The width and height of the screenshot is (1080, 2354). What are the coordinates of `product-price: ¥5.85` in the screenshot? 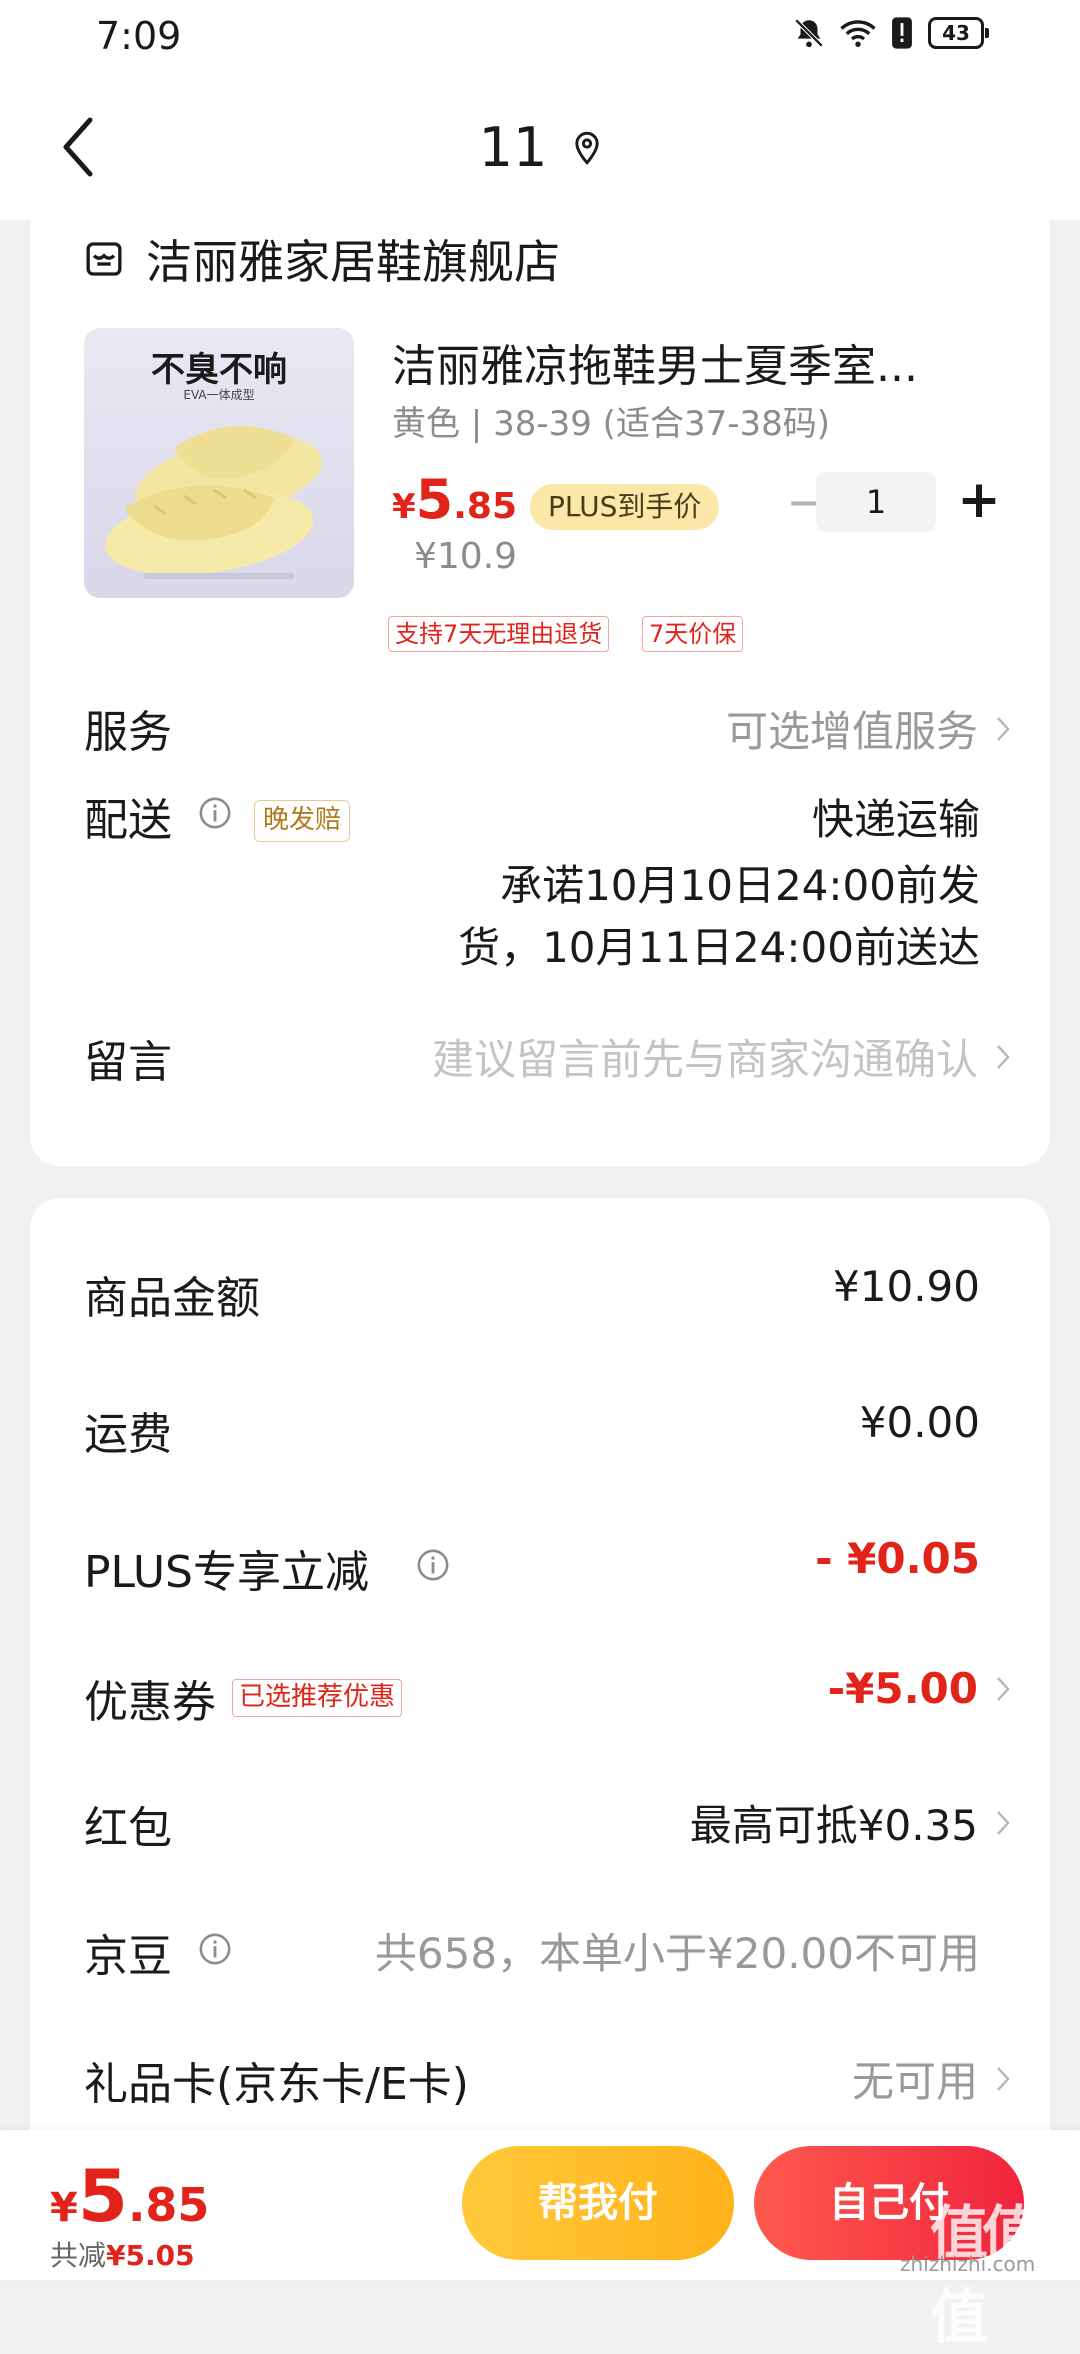 It's located at (454, 499).